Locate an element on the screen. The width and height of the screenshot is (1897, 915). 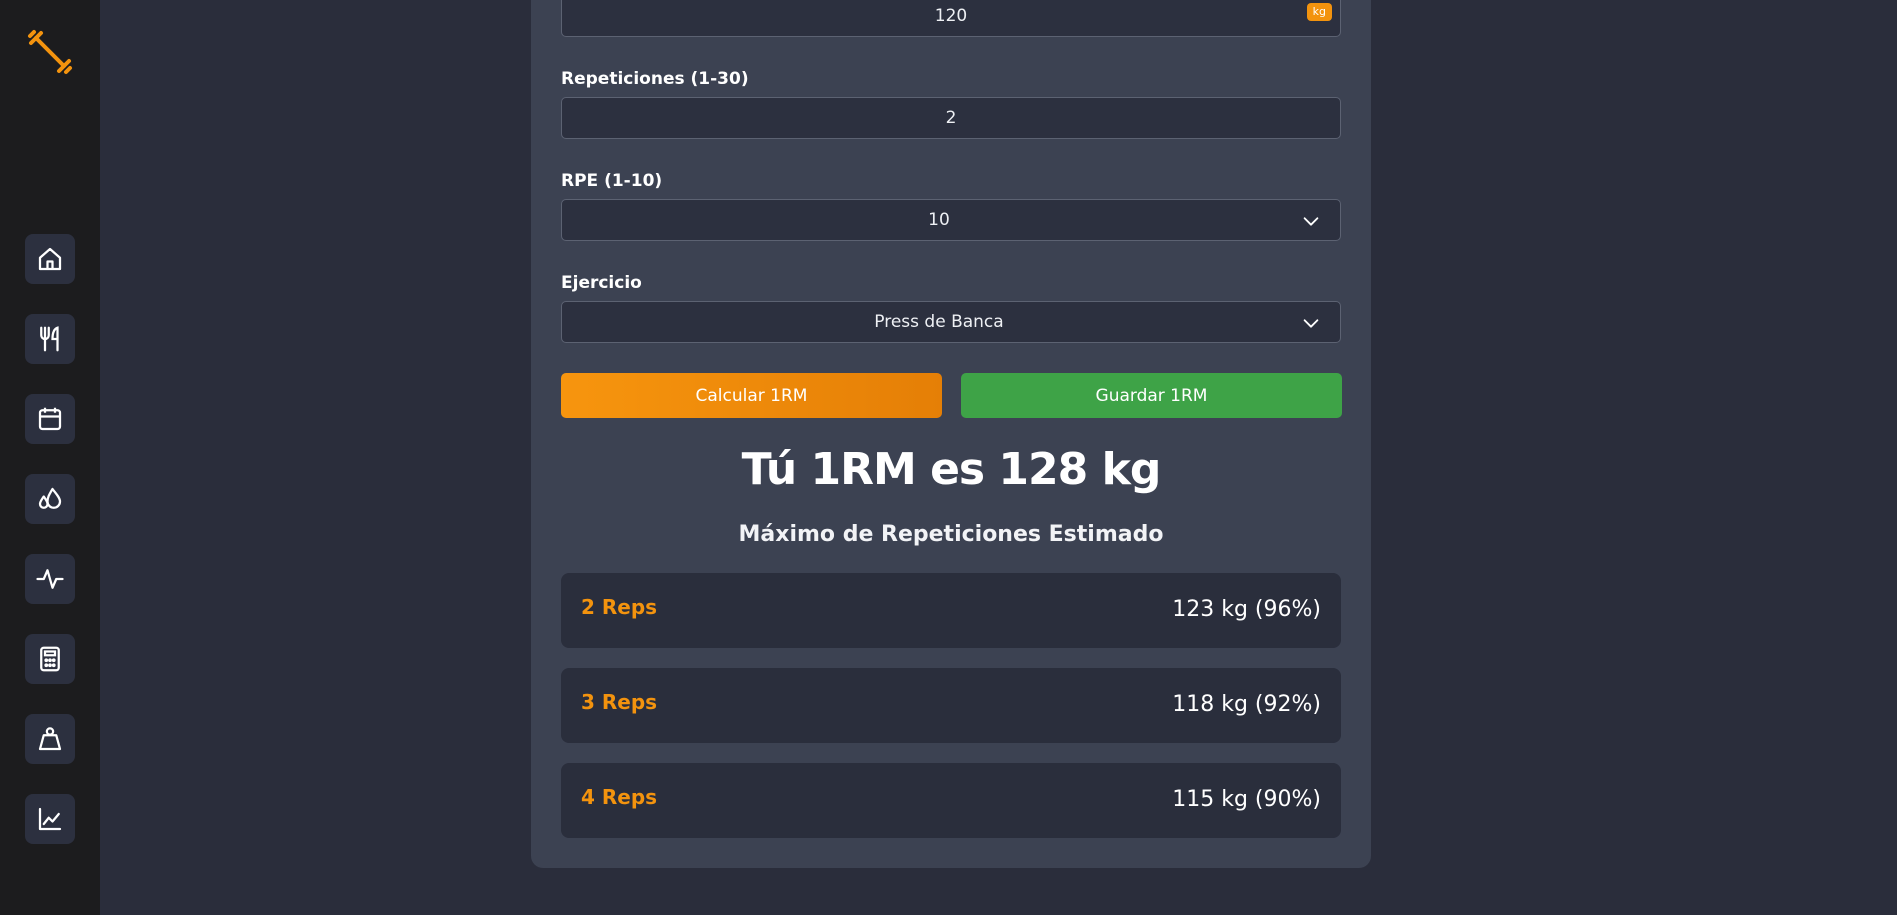
activity-icon is located at coordinates (50, 579).